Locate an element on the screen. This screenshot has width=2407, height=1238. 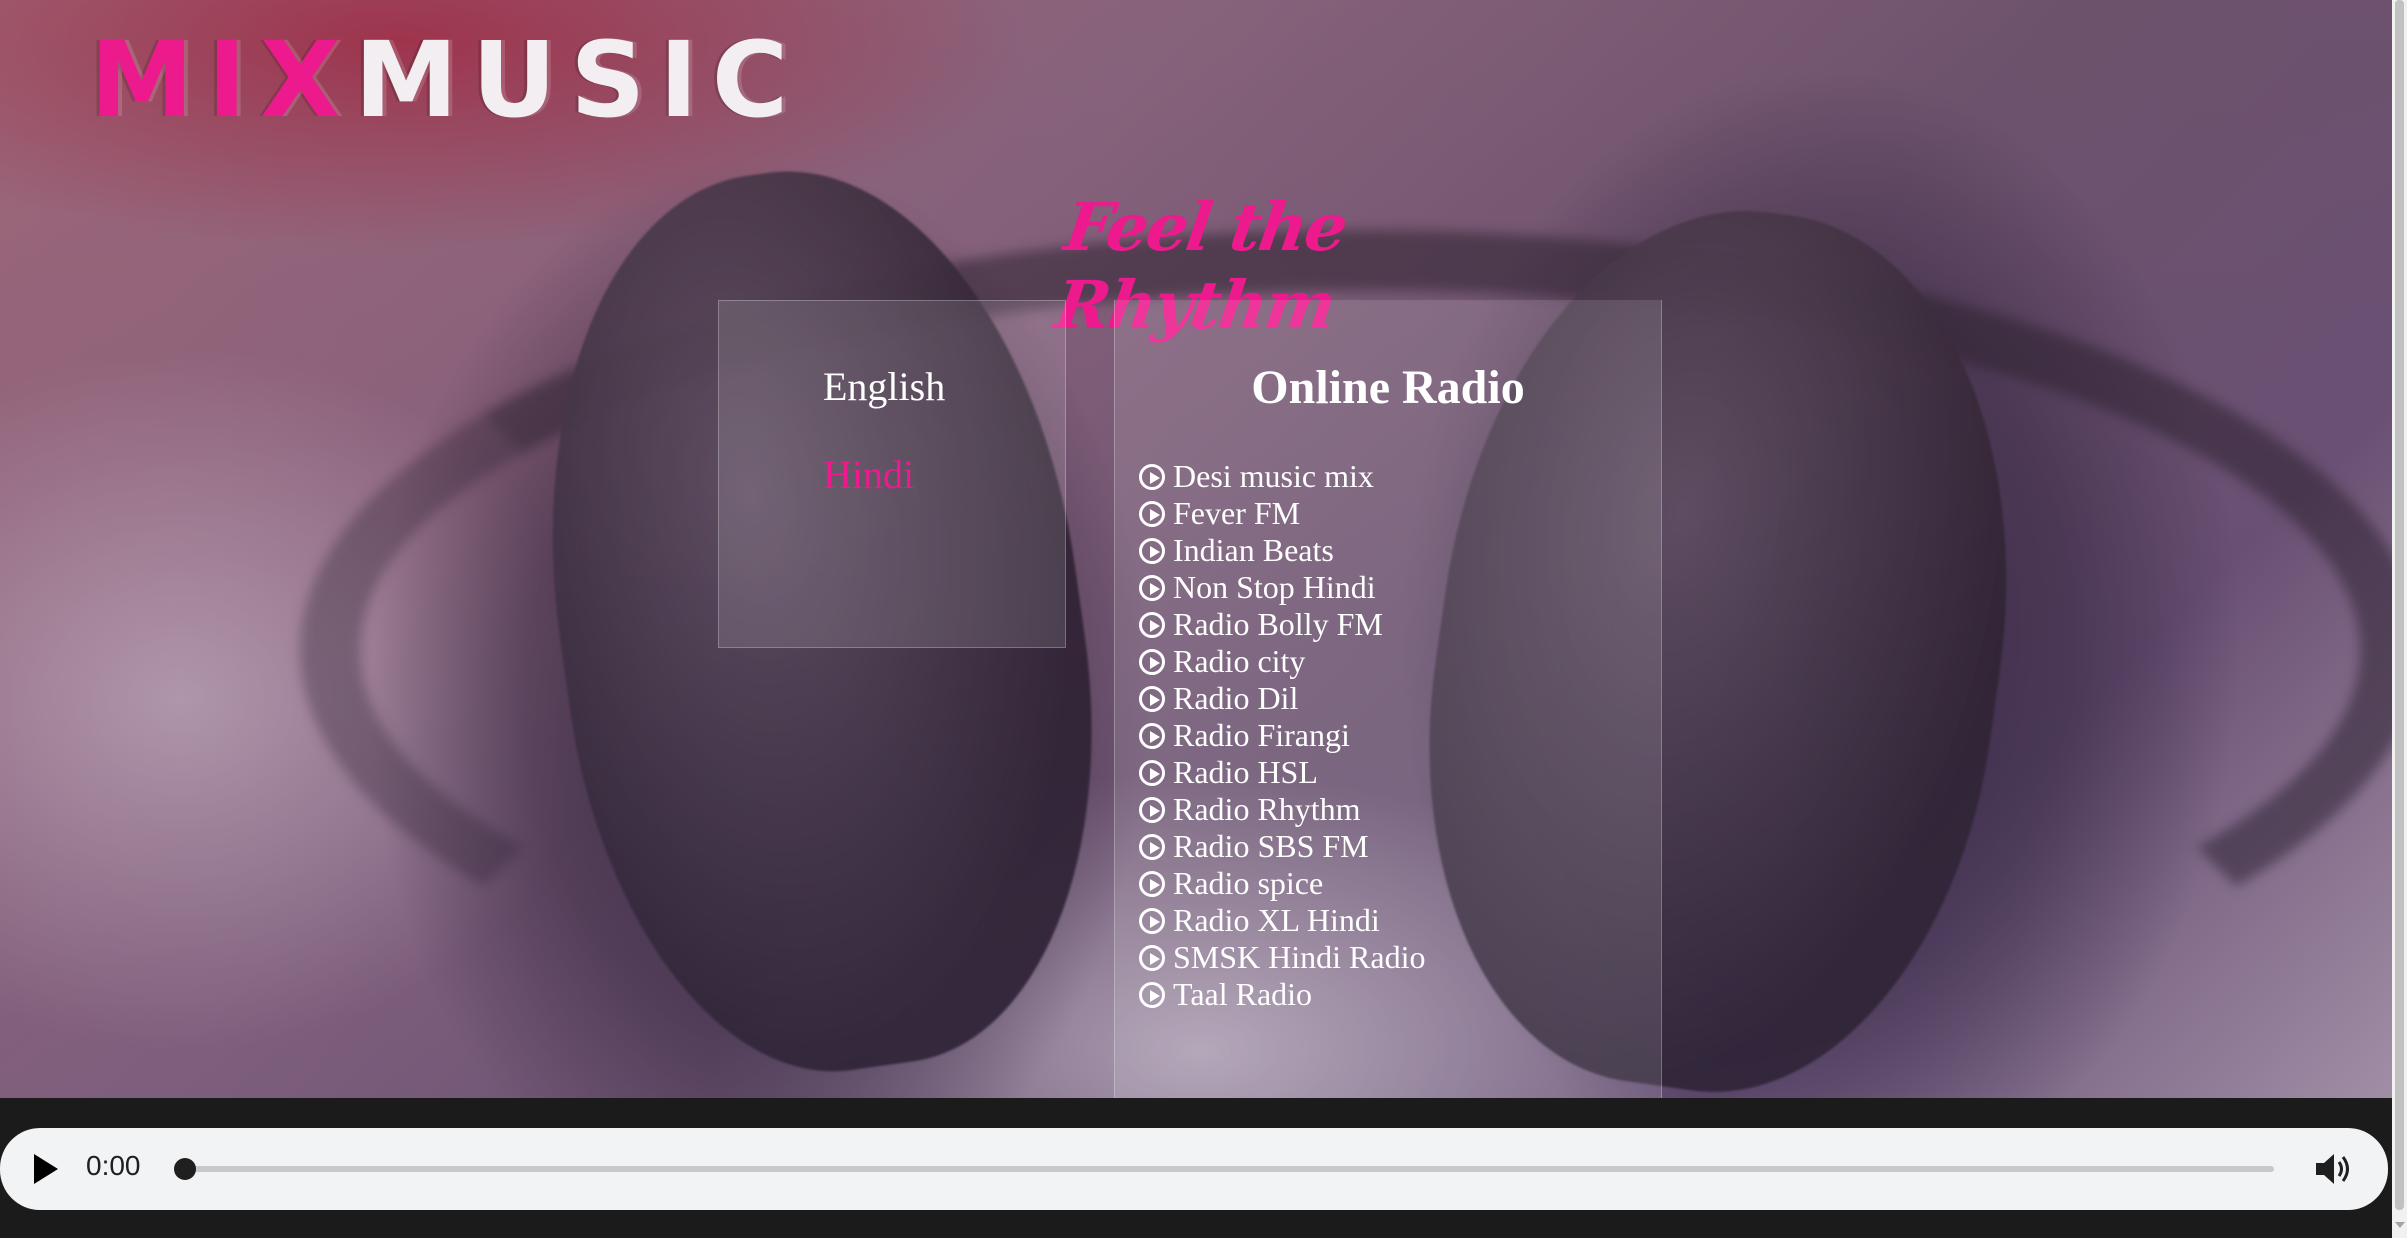
station-item: Non Stop Hindi is located at coordinates (1282, 587).